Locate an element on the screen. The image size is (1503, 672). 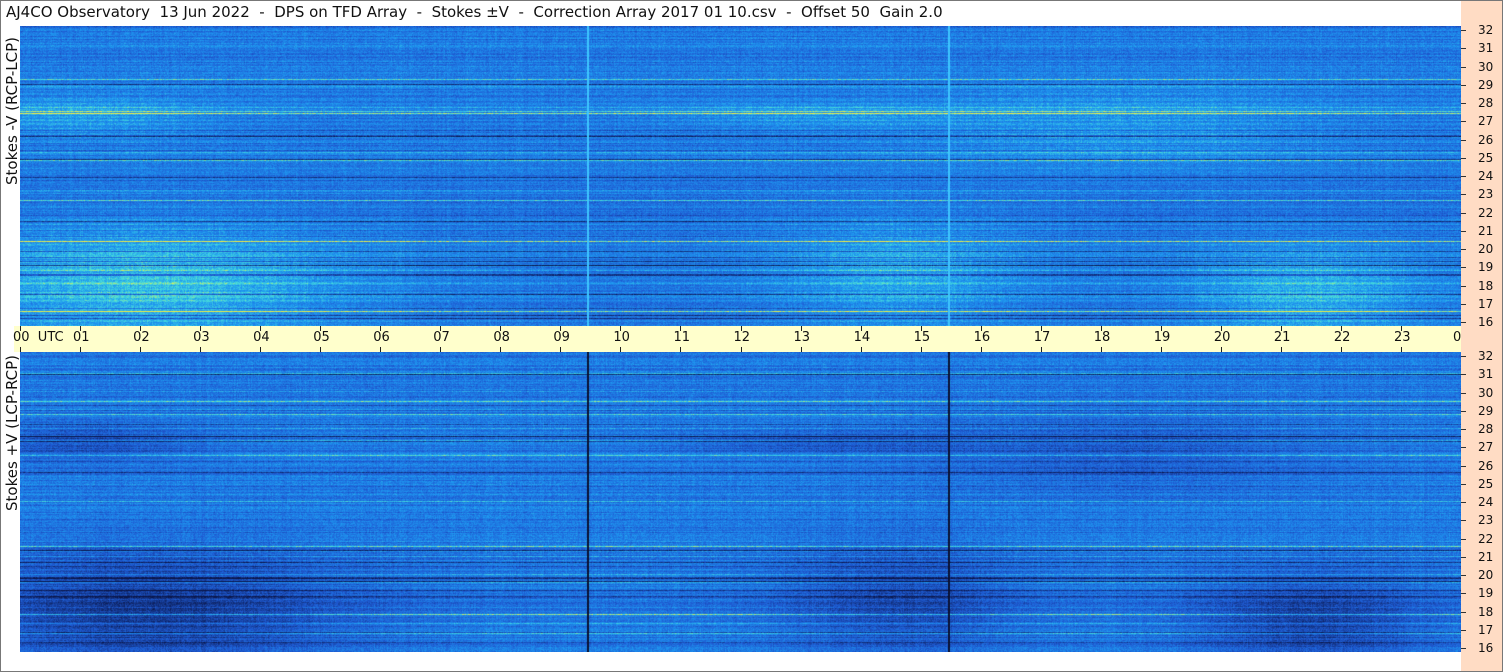
utc-tick-label: 01 is located at coordinates (81, 337).